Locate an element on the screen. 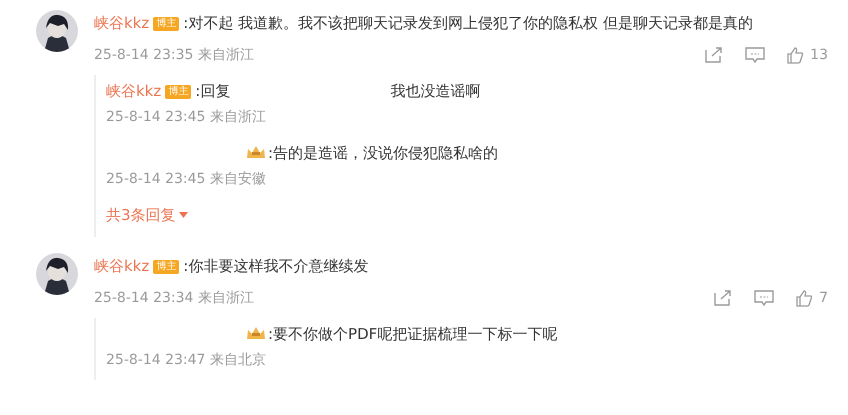  reply-time: 25-8-14 23:47 来自北京 is located at coordinates (186, 360).